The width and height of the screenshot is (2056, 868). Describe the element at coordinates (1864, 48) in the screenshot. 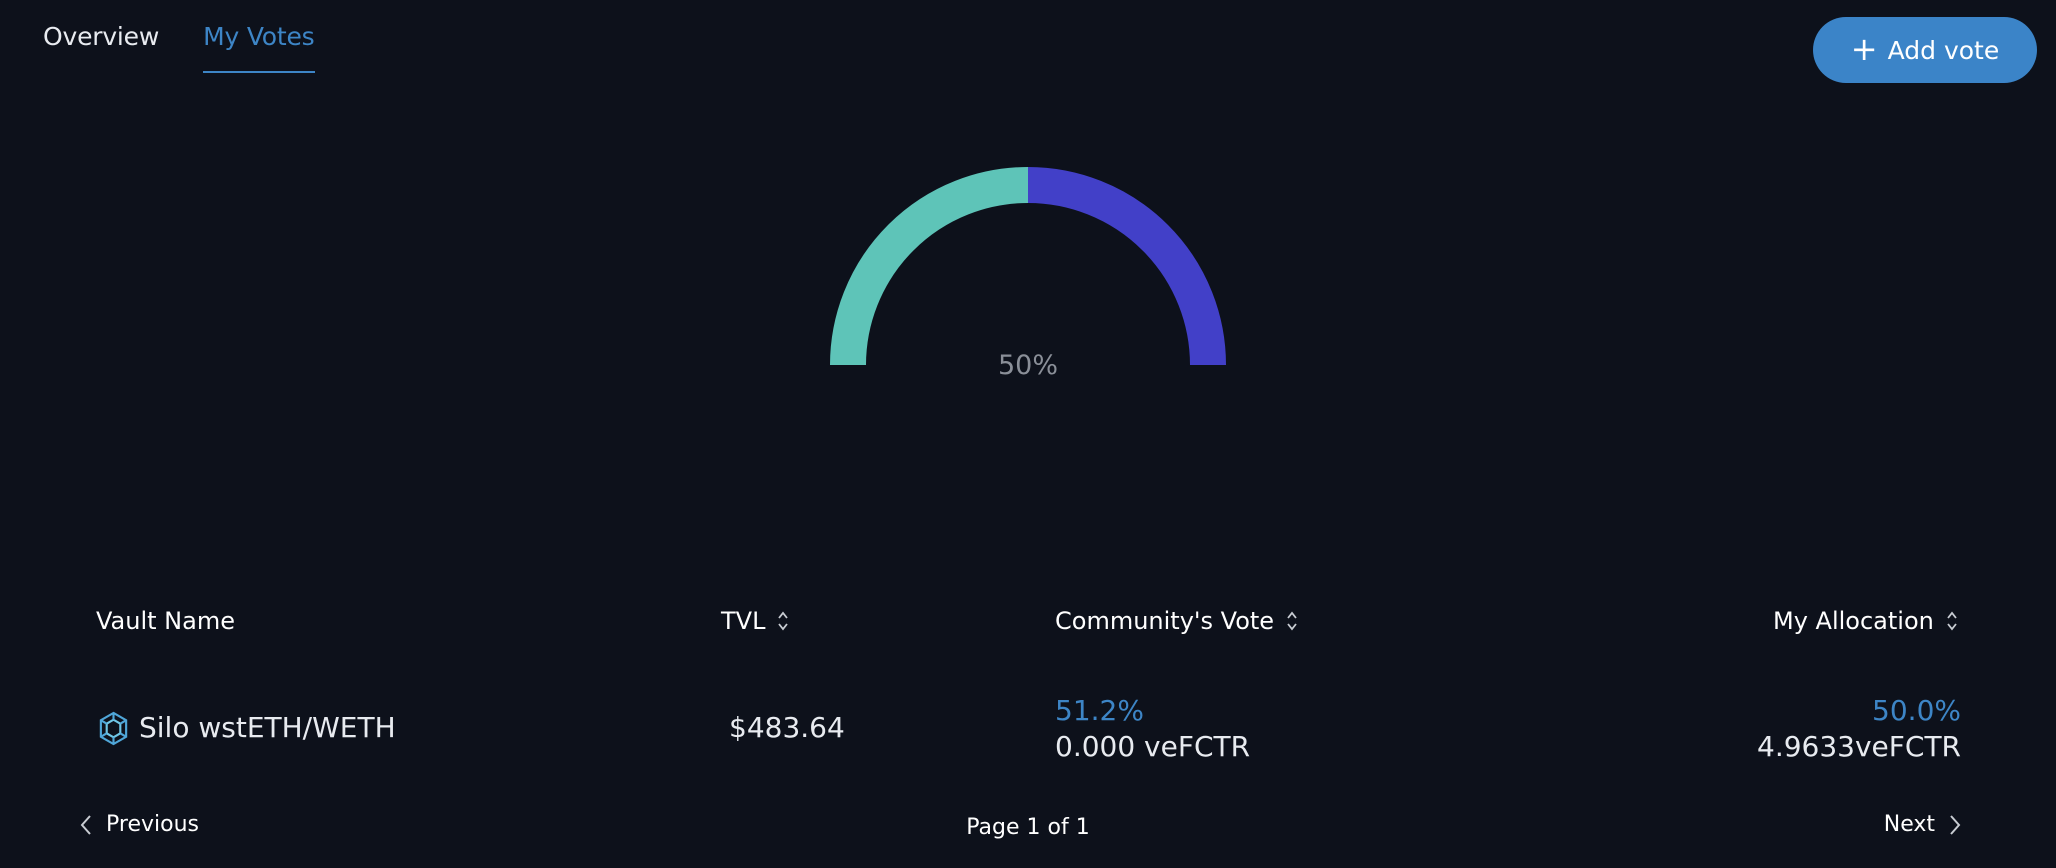

I see `plus-icon: +` at that location.